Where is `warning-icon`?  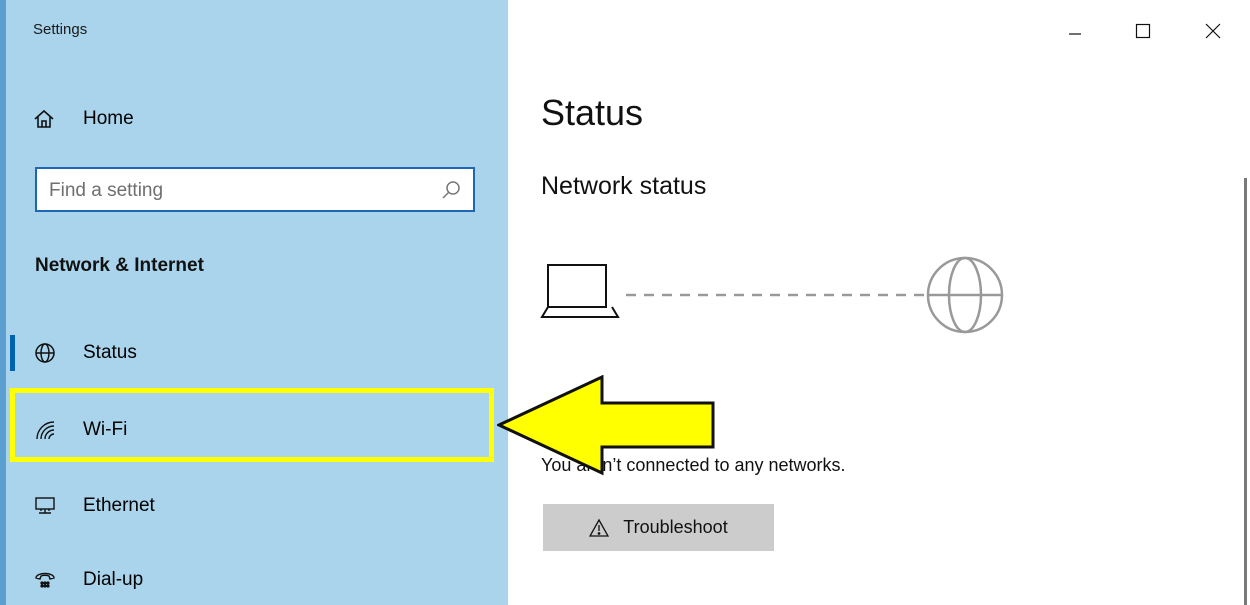
warning-icon is located at coordinates (599, 528).